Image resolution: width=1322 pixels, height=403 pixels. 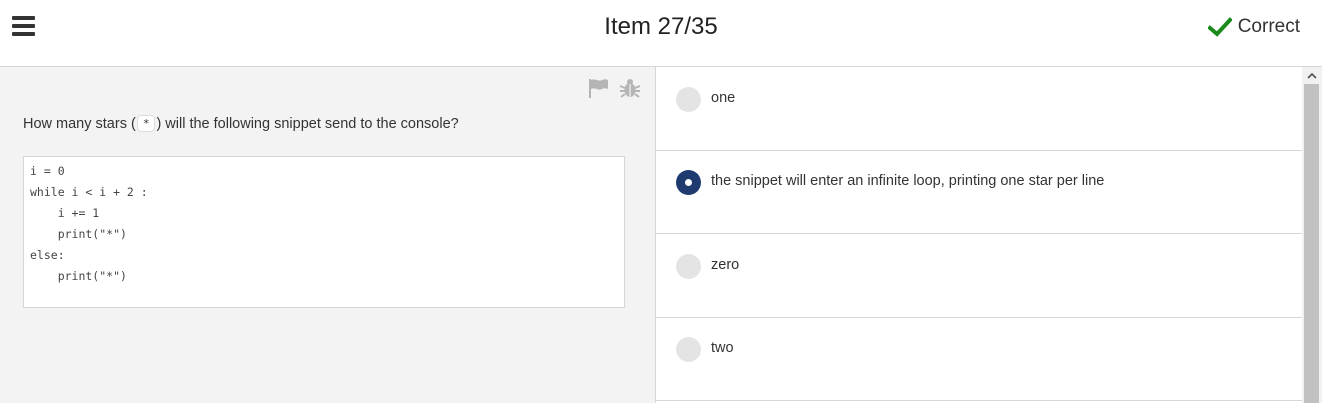 I want to click on page-title: Item 27/35, so click(x=661, y=26).